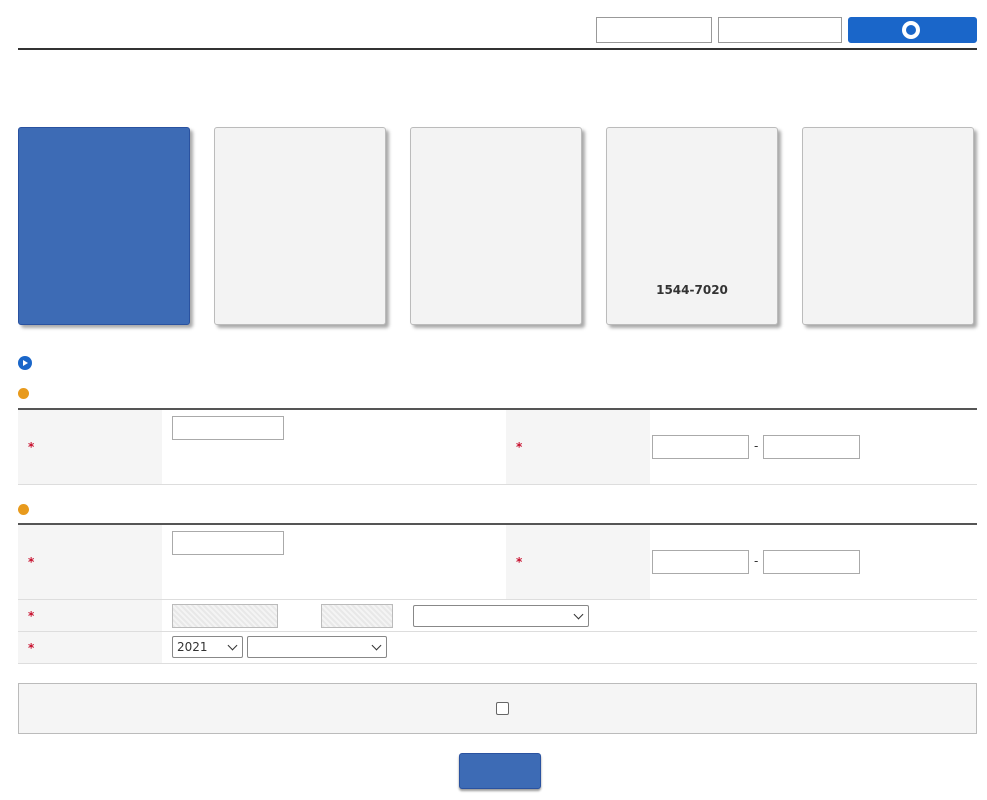  Describe the element at coordinates (780, 30) in the screenshot. I see `consent-status-button` at that location.